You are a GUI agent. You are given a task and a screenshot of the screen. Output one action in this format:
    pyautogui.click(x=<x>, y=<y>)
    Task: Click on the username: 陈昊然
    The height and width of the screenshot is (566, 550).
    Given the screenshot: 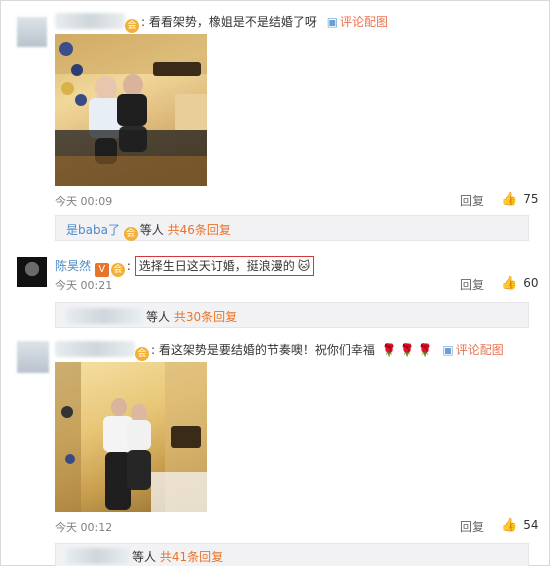 What is the action you would take?
    pyautogui.click(x=73, y=266)
    